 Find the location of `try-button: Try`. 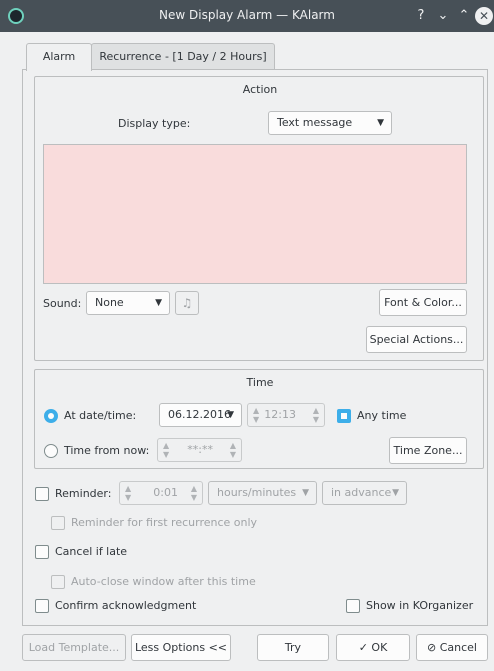

try-button: Try is located at coordinates (293, 647).